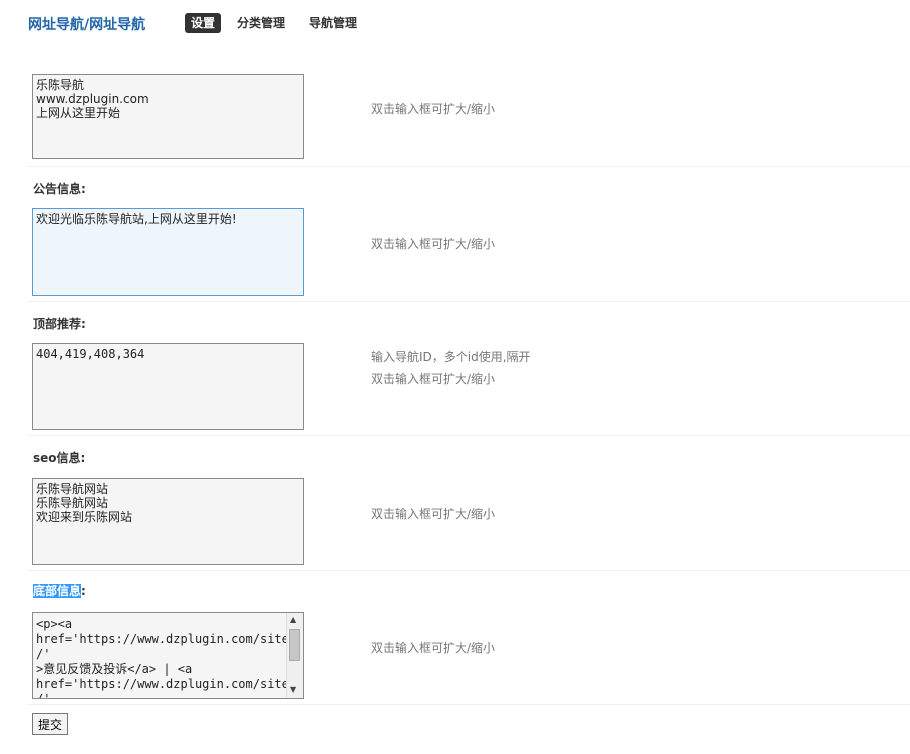 The width and height of the screenshot is (910, 754). What do you see at coordinates (168, 386) in the screenshot?
I see `top-recommend-textarea: 404,419,408,364` at bounding box center [168, 386].